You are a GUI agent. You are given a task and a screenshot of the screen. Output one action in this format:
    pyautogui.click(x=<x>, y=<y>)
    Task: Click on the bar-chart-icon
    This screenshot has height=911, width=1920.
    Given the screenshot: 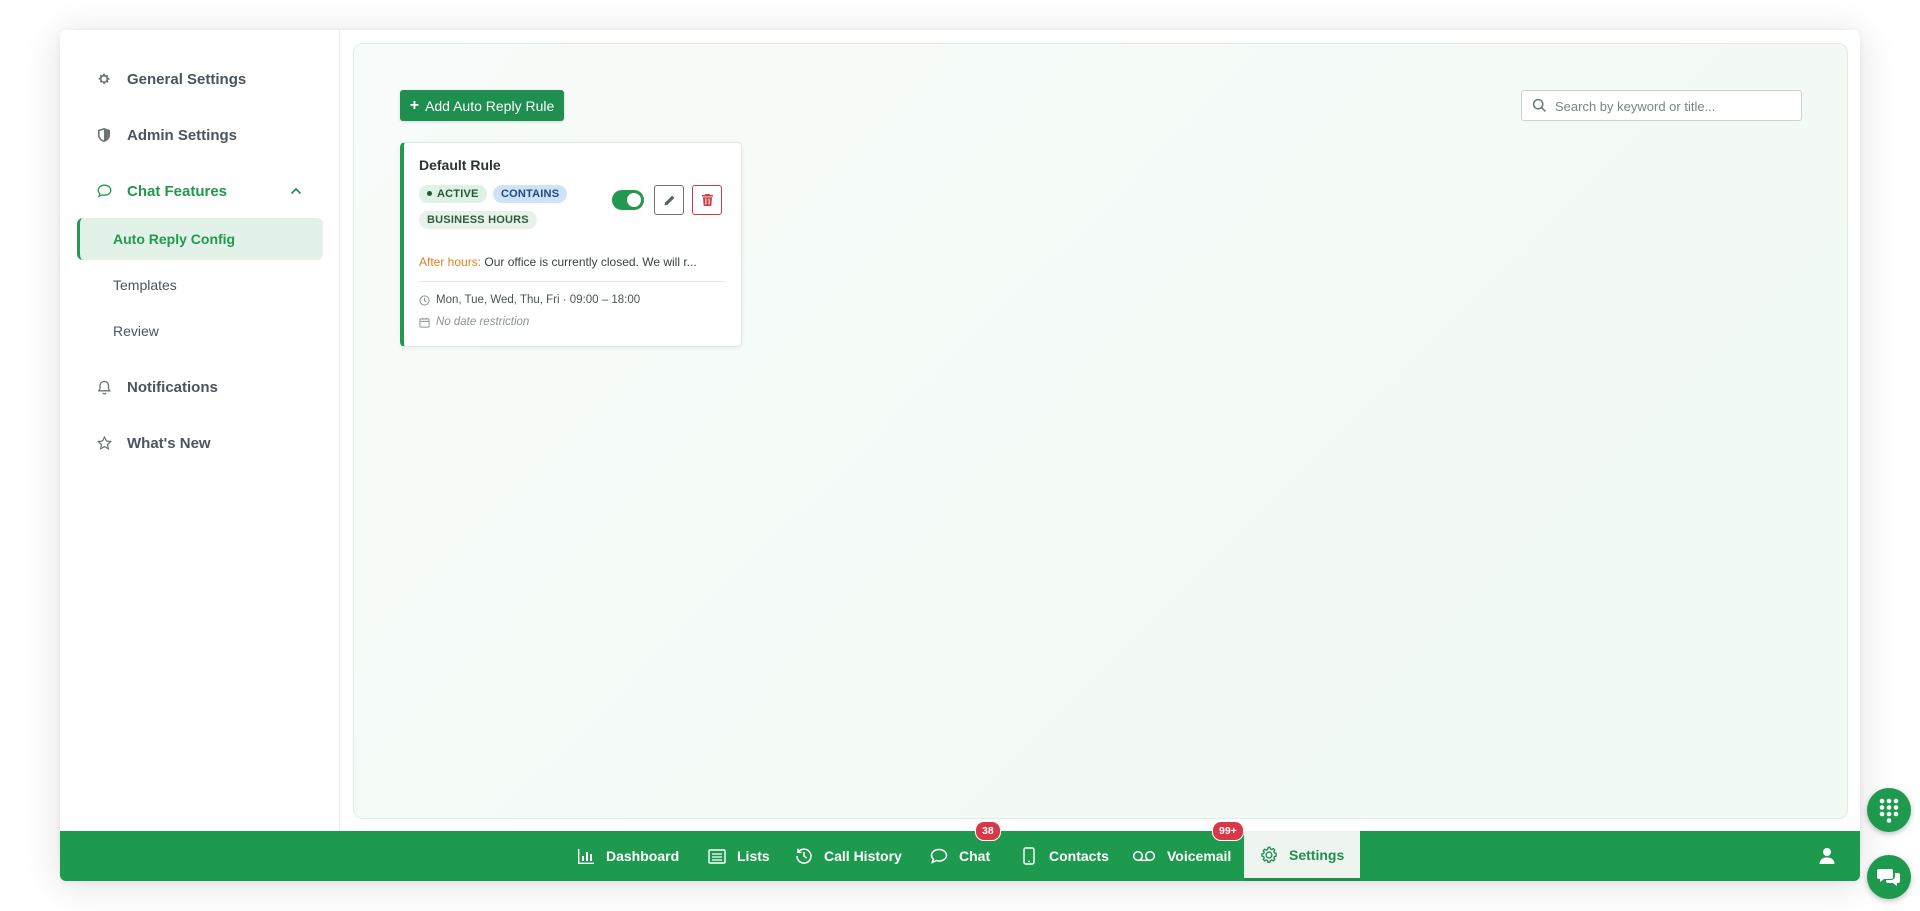 What is the action you would take?
    pyautogui.click(x=586, y=856)
    